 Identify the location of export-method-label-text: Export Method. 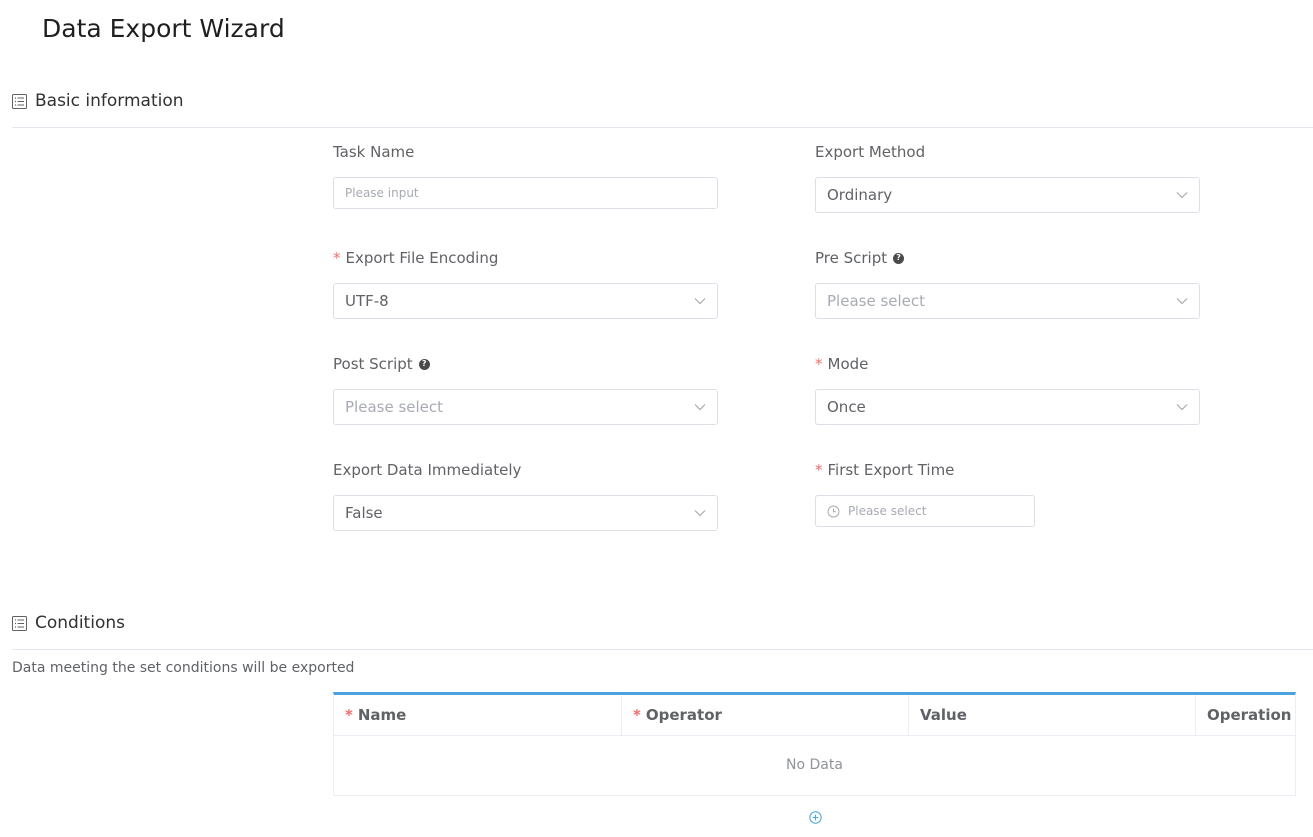
(870, 152).